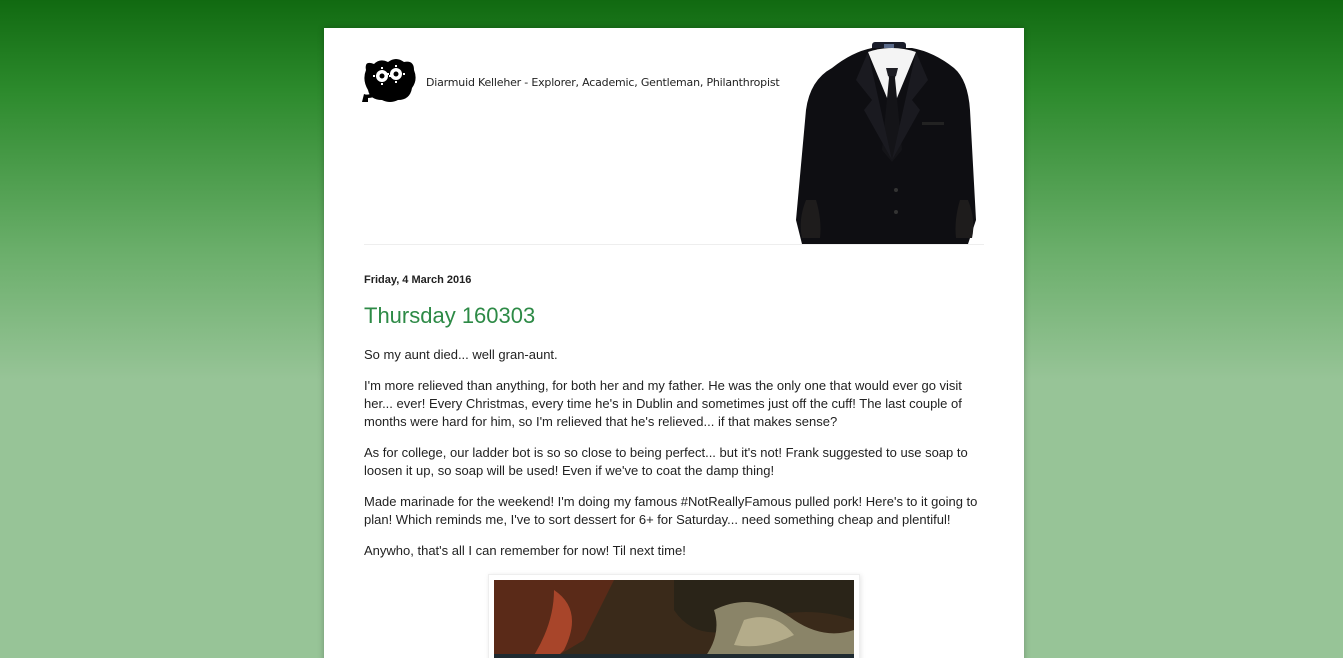  What do you see at coordinates (461, 354) in the screenshot?
I see `post-paragraph: So my aunt died... well gran-aunt.` at bounding box center [461, 354].